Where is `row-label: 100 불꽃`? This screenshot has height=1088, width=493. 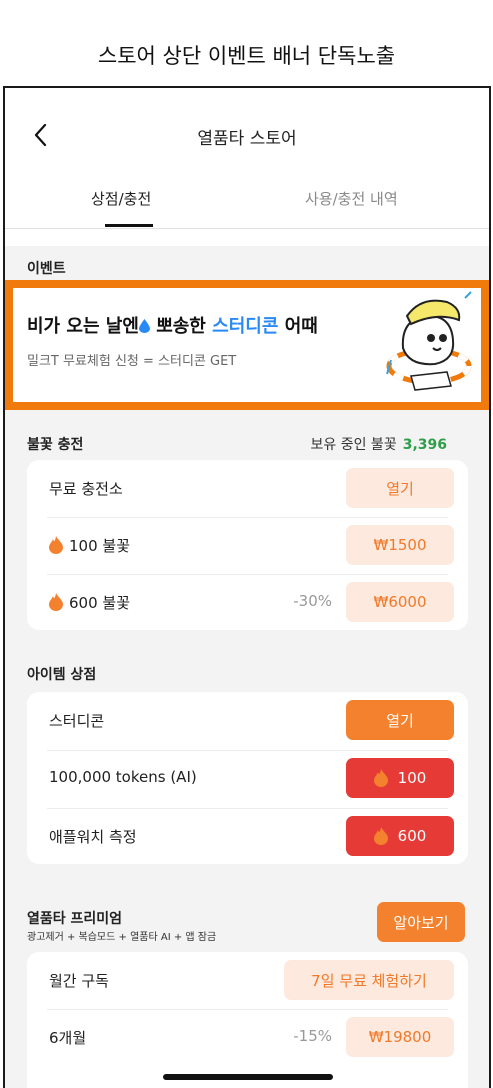
row-label: 100 불꽃 is located at coordinates (89, 545).